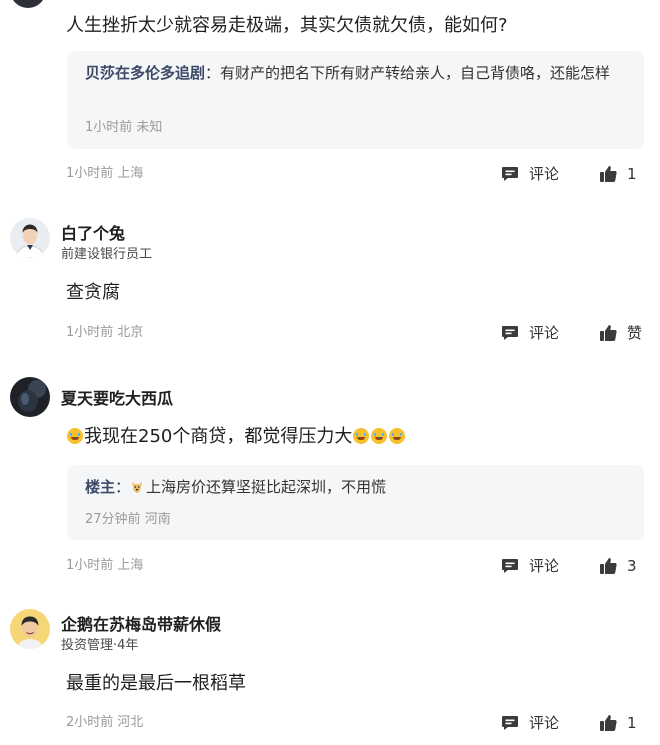 Image resolution: width=660 pixels, height=745 pixels. Describe the element at coordinates (415, 73) in the screenshot. I see `reply-text: 有财产的把名下所有财产转给亲人，自己背债咯，还能怎样` at that location.